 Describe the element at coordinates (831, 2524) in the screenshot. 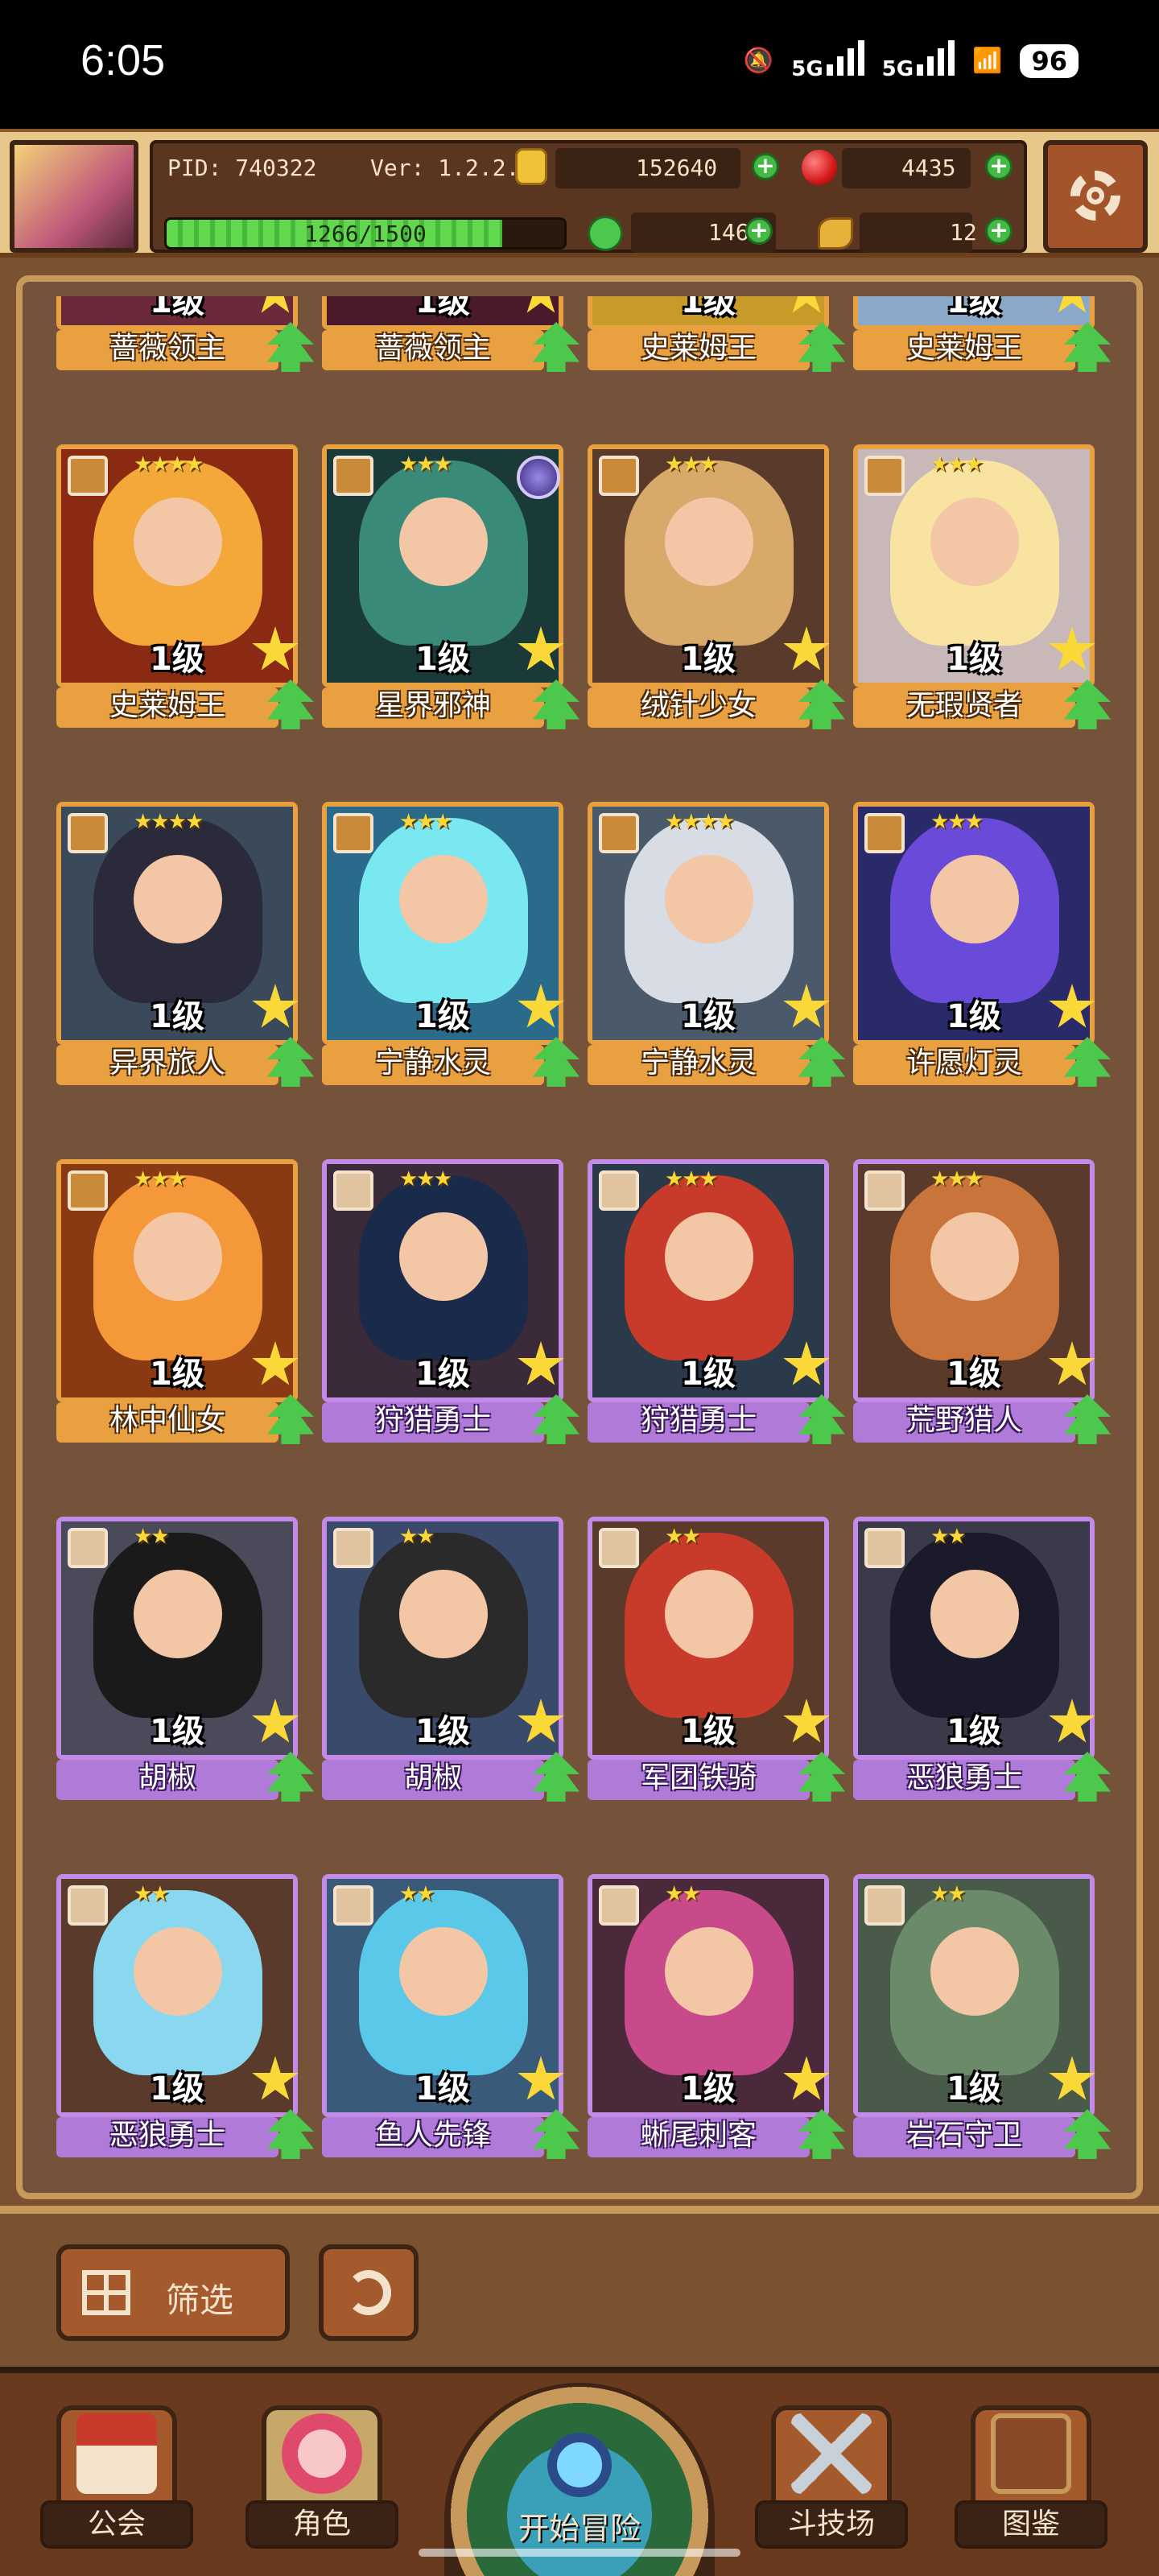

I see `tab-arena-label: 斗技场` at that location.